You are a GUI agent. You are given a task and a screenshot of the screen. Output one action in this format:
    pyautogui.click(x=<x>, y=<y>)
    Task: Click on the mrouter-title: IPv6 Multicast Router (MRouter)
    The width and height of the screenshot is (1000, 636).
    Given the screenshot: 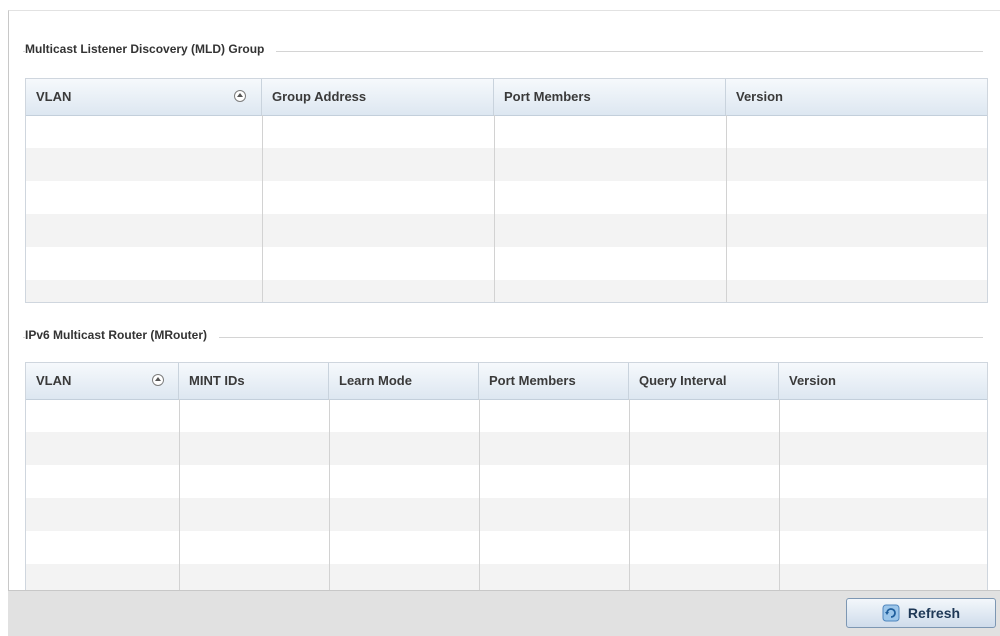 What is the action you would take?
    pyautogui.click(x=122, y=335)
    